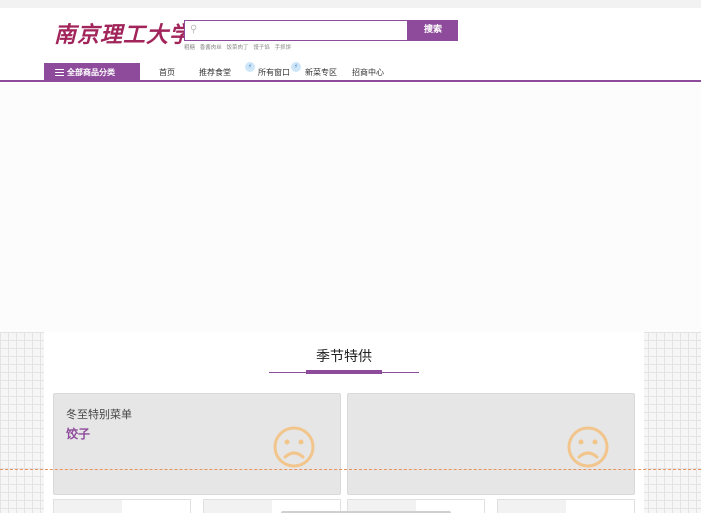 This screenshot has width=701, height=513. I want to click on title-underline-accent, so click(344, 372).